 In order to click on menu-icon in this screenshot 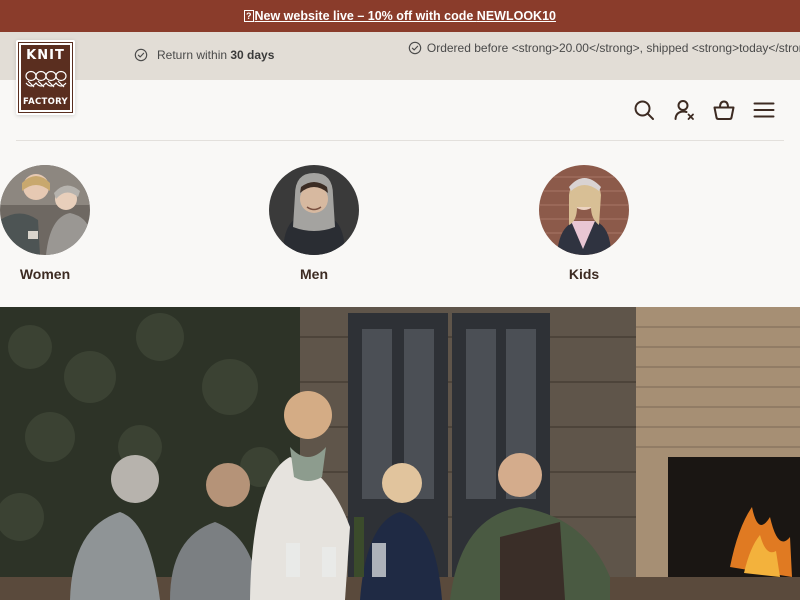, I will do `click(764, 110)`.